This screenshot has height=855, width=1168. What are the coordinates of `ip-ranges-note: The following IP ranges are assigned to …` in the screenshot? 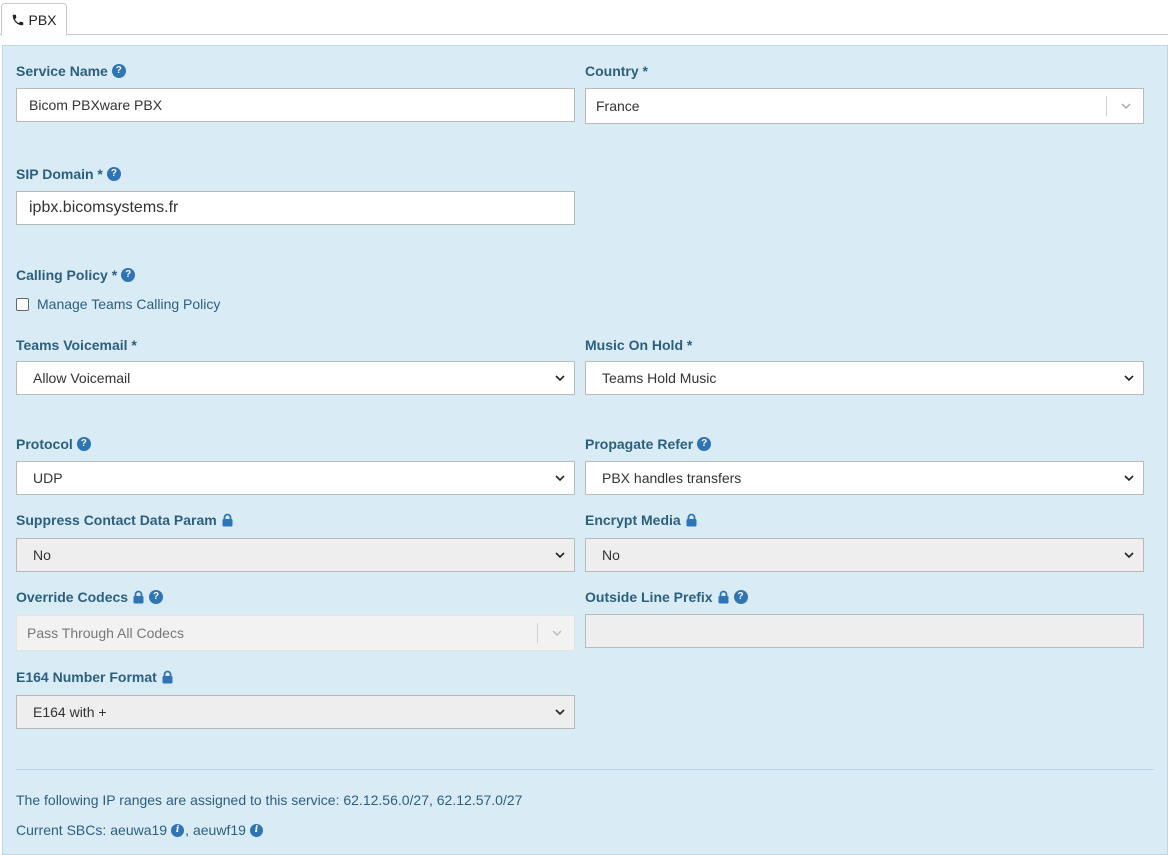 It's located at (269, 800).